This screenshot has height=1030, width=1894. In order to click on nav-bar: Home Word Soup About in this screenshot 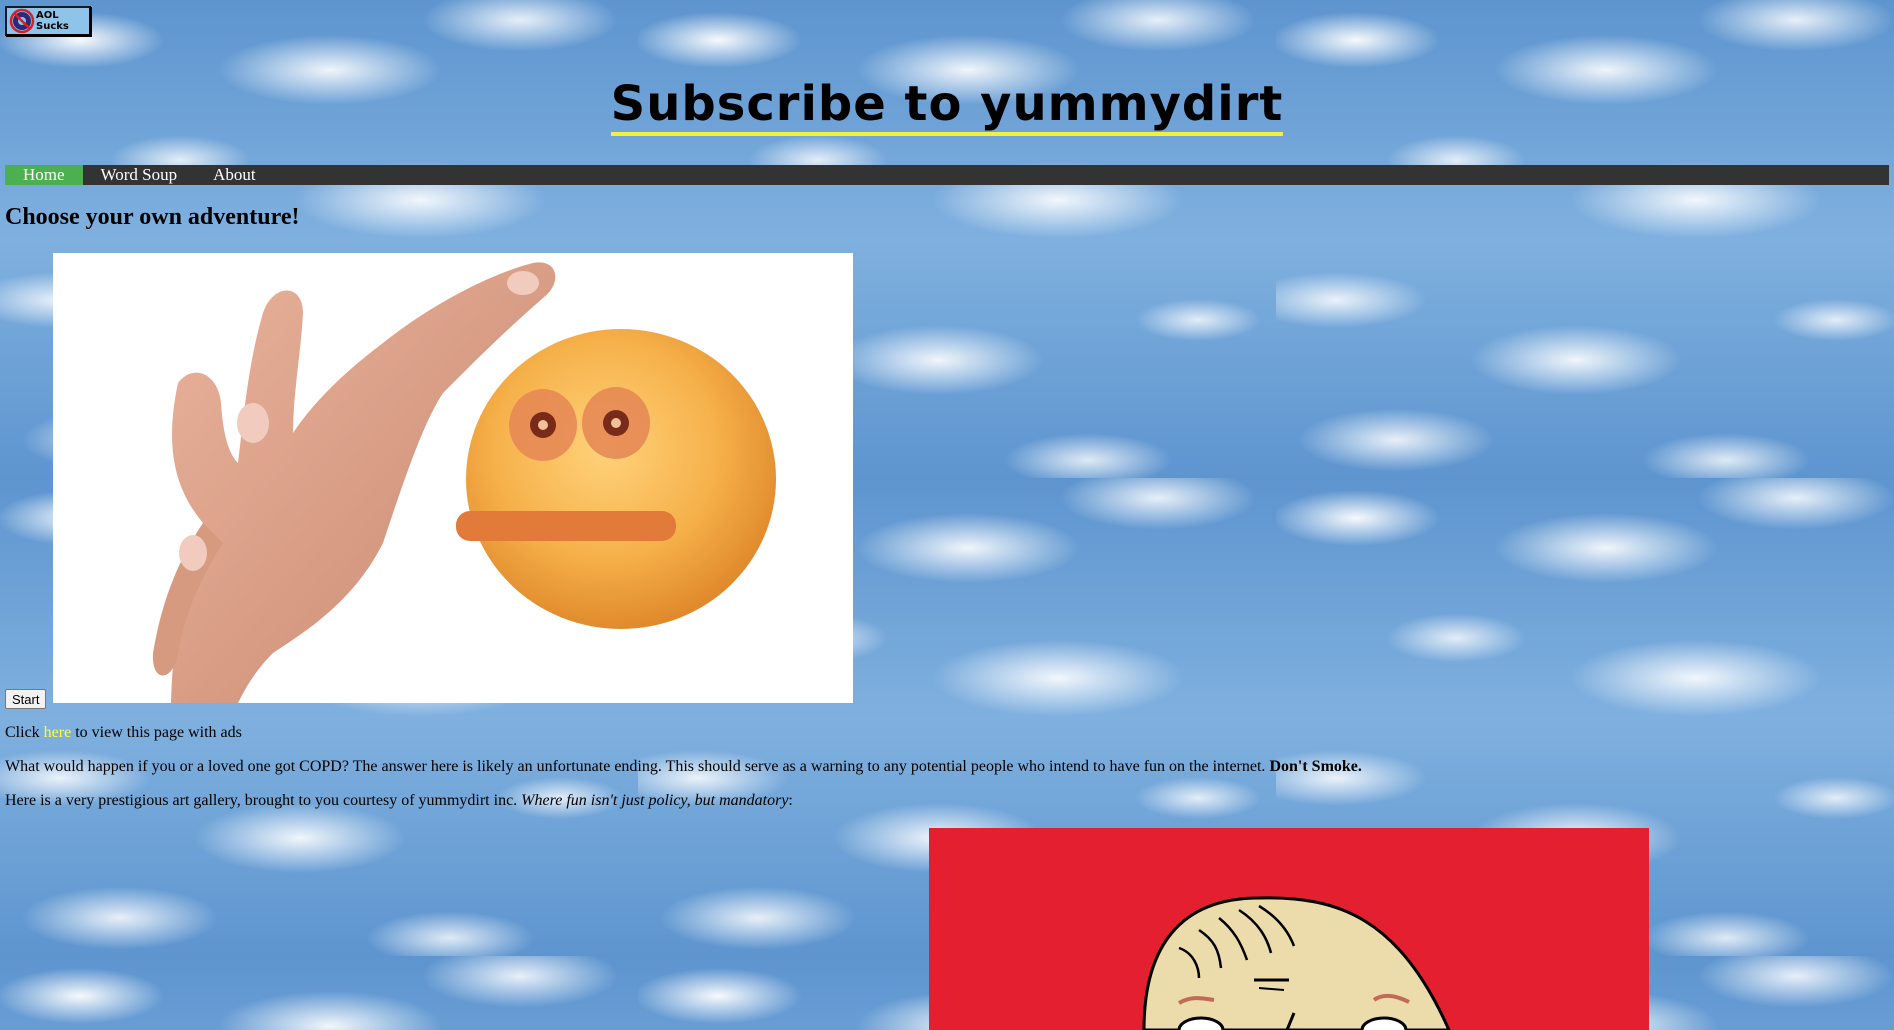, I will do `click(947, 175)`.